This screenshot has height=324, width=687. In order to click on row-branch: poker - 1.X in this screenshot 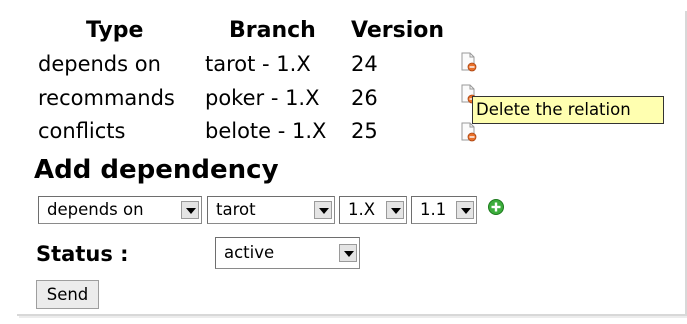, I will do `click(262, 98)`.